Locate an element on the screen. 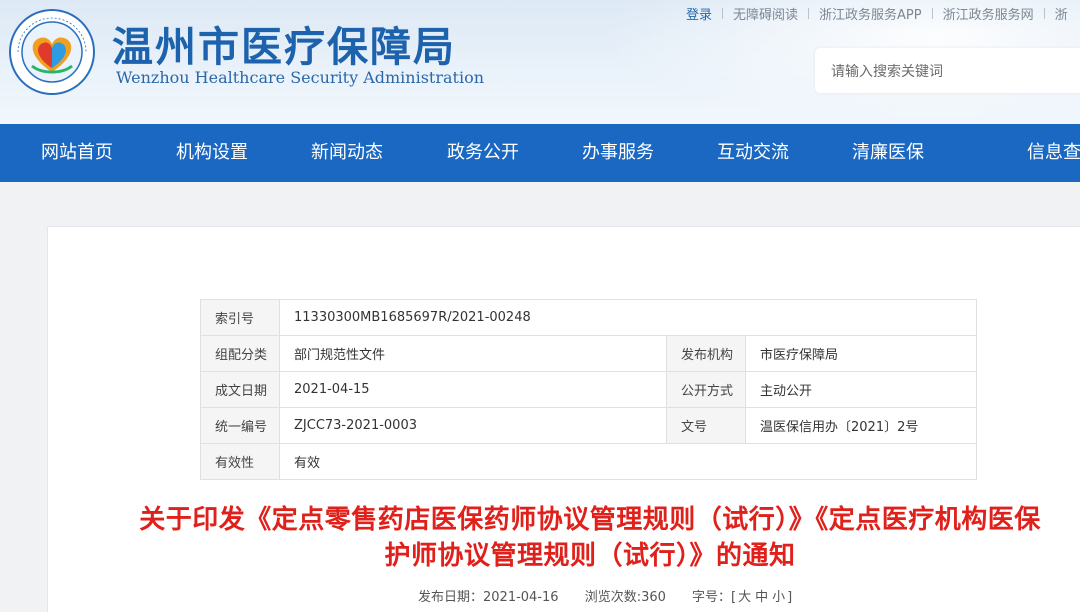 The image size is (1080, 612). search-box is located at coordinates (947, 70).